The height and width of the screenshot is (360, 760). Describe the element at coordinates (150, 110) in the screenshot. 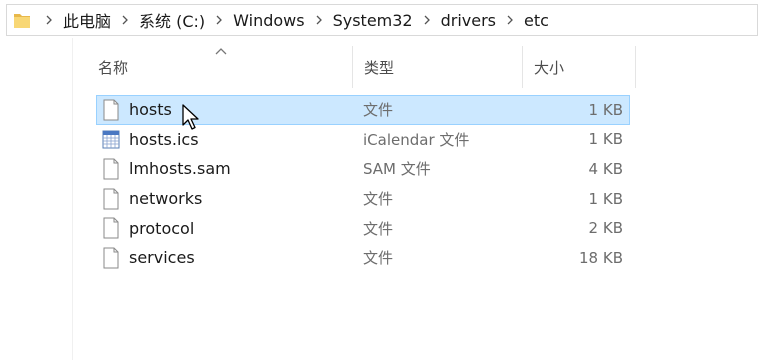

I see `file-name: hosts` at that location.